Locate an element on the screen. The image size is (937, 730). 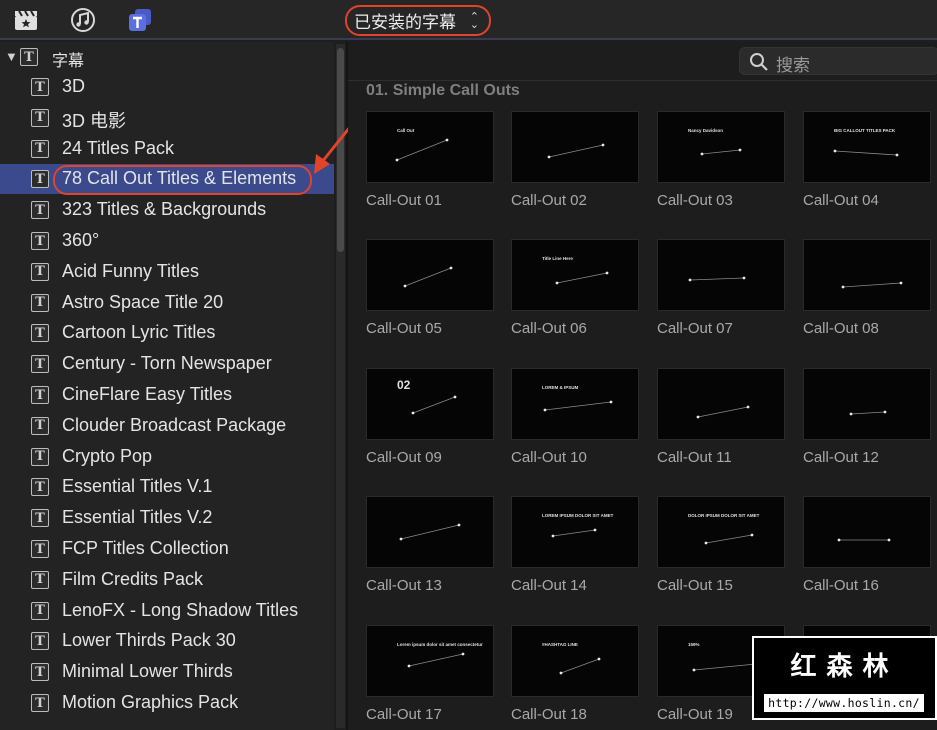
sidebar-item: T Motion Graphics Pack is located at coordinates (167, 703).